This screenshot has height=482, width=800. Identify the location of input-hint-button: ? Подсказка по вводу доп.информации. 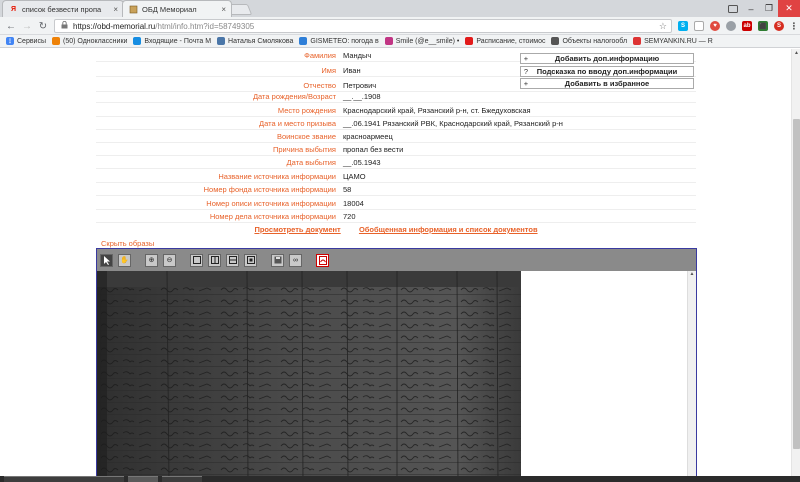
(607, 71).